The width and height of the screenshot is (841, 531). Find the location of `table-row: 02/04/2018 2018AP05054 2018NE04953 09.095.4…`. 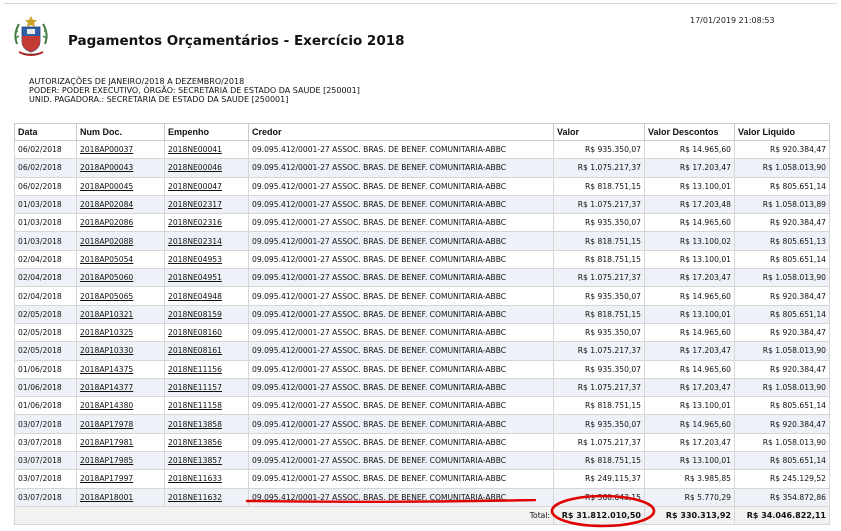

table-row: 02/04/2018 2018AP05054 2018NE04953 09.095.4… is located at coordinates (422, 259).